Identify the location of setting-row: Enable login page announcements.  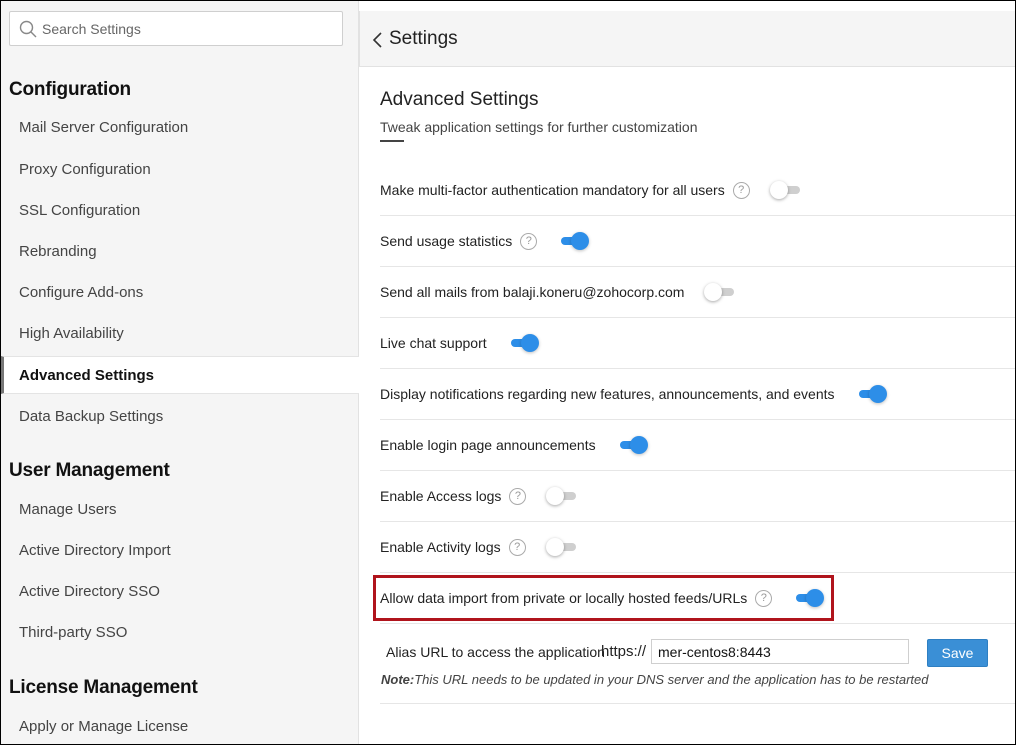
(697, 445).